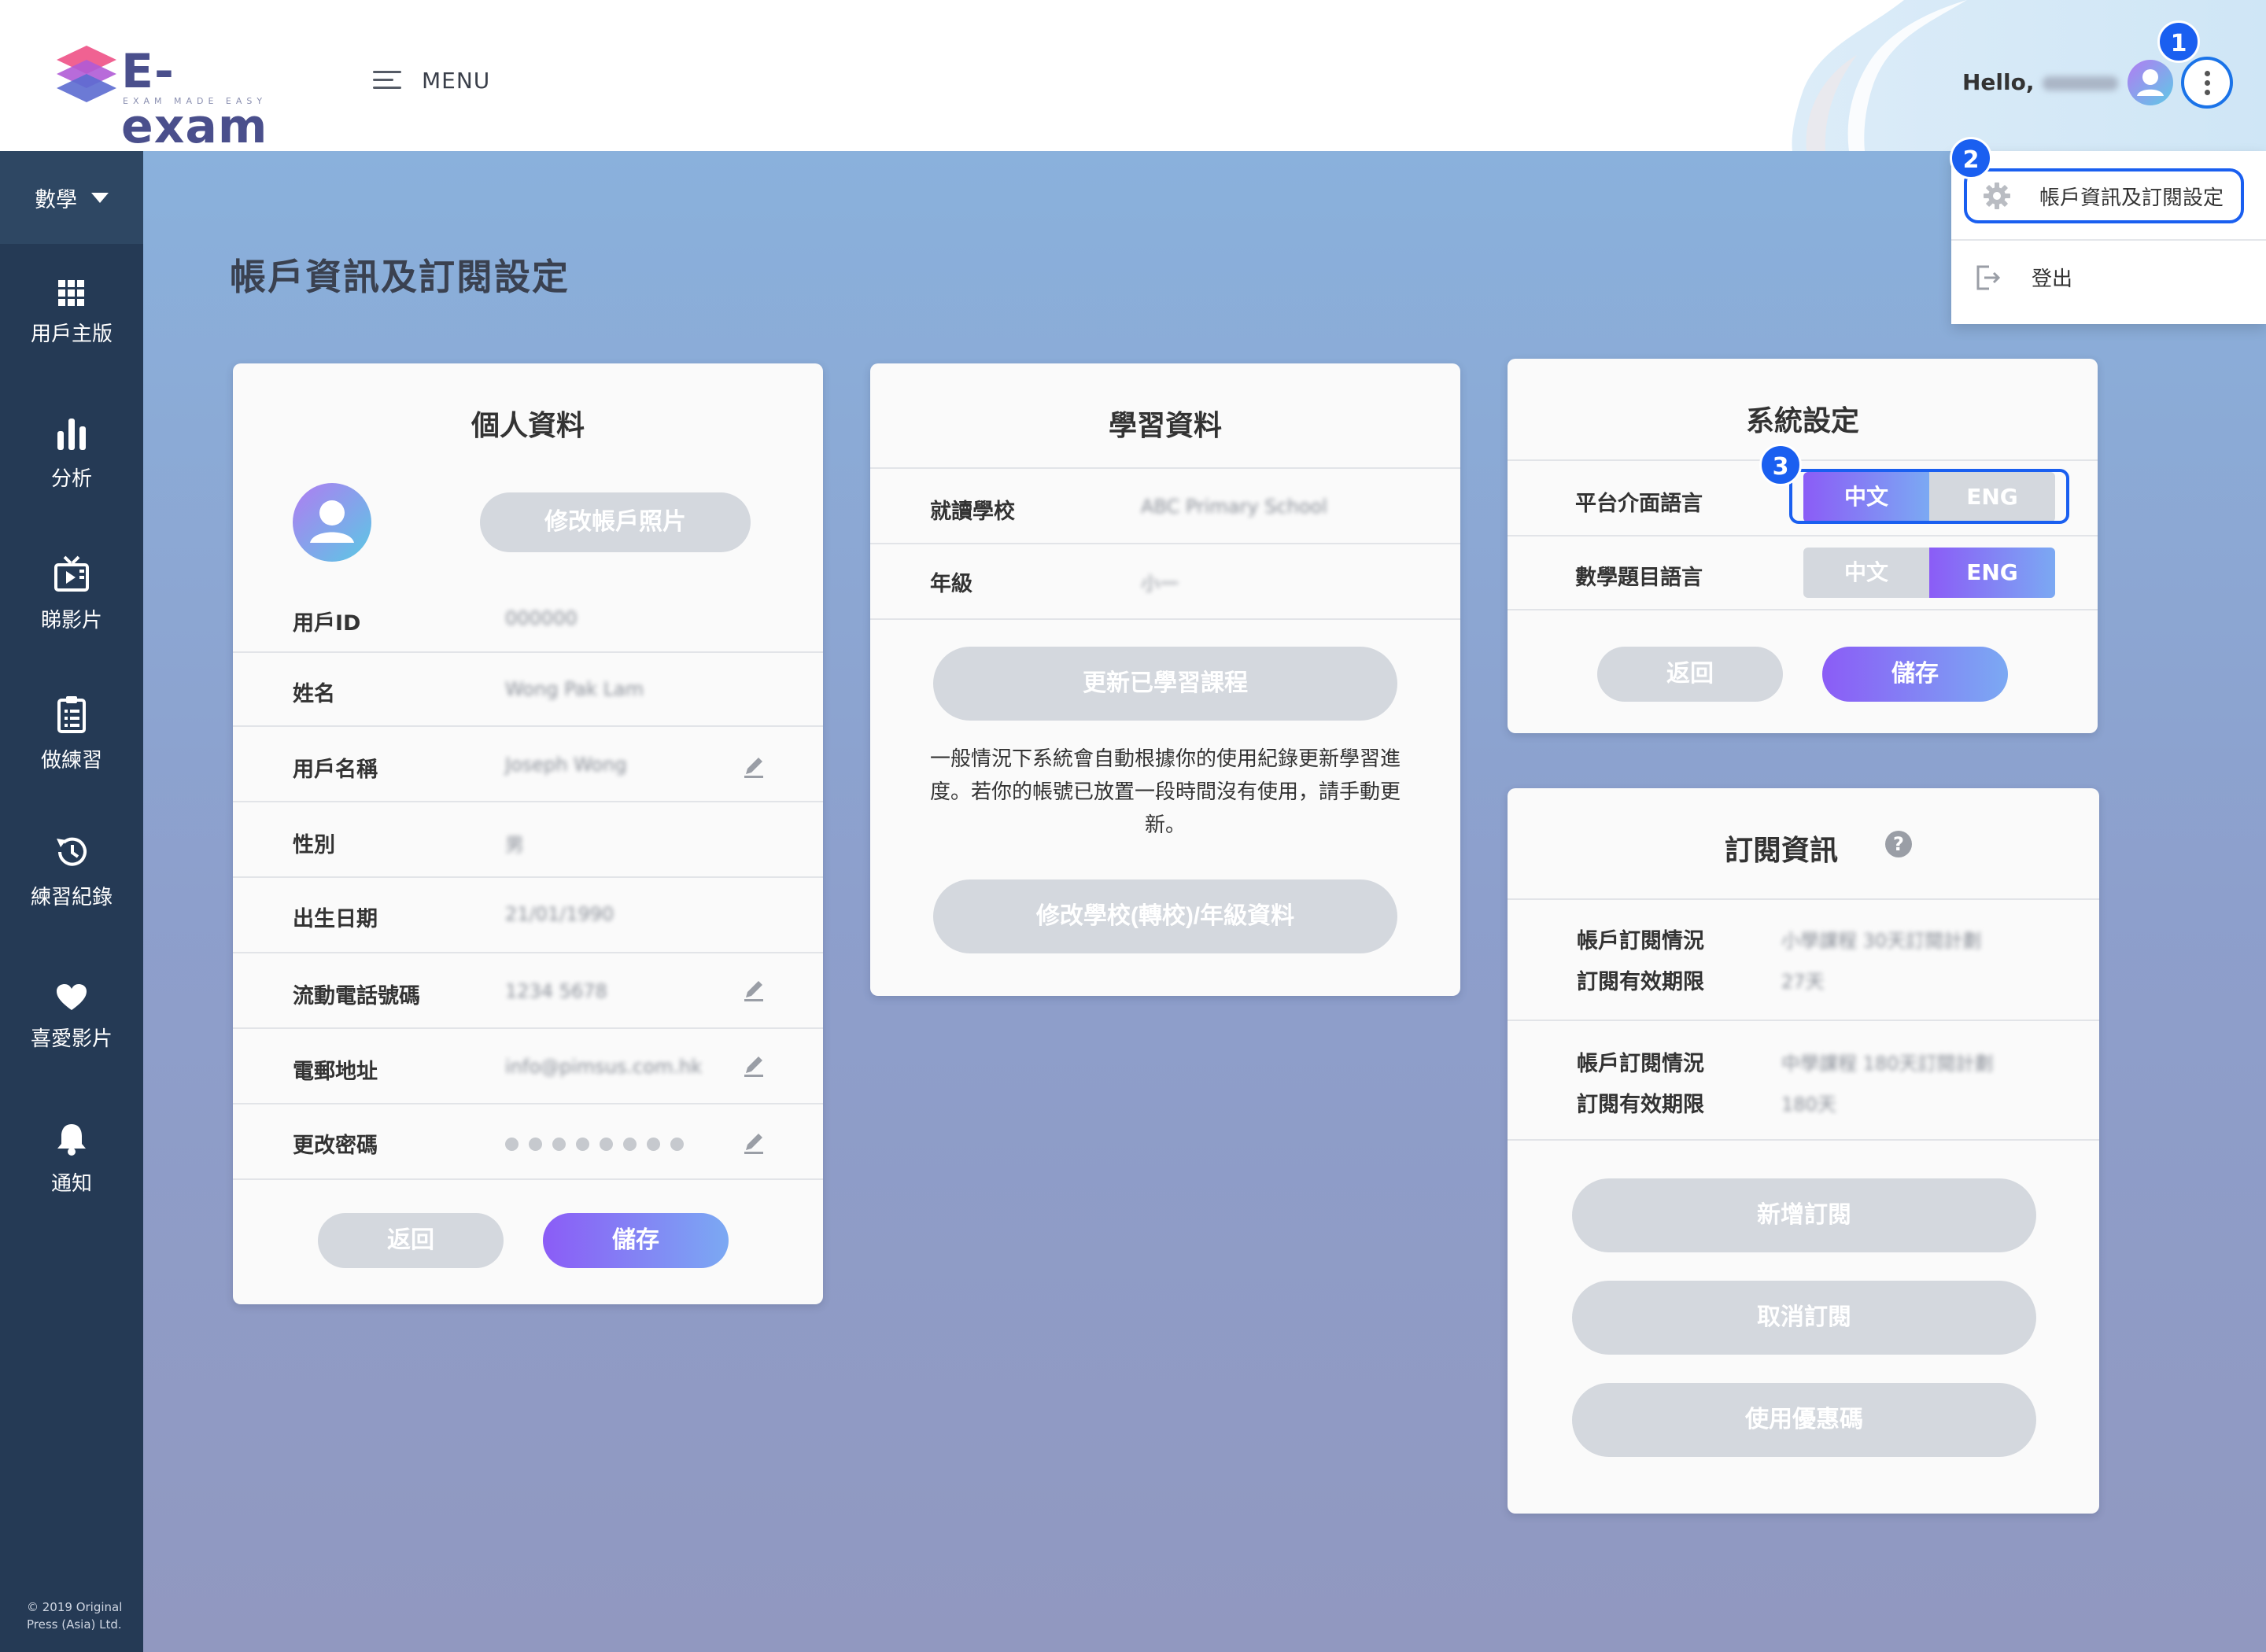 This screenshot has height=1652, width=2266. I want to click on greeting-text: Hello,, so click(1998, 82).